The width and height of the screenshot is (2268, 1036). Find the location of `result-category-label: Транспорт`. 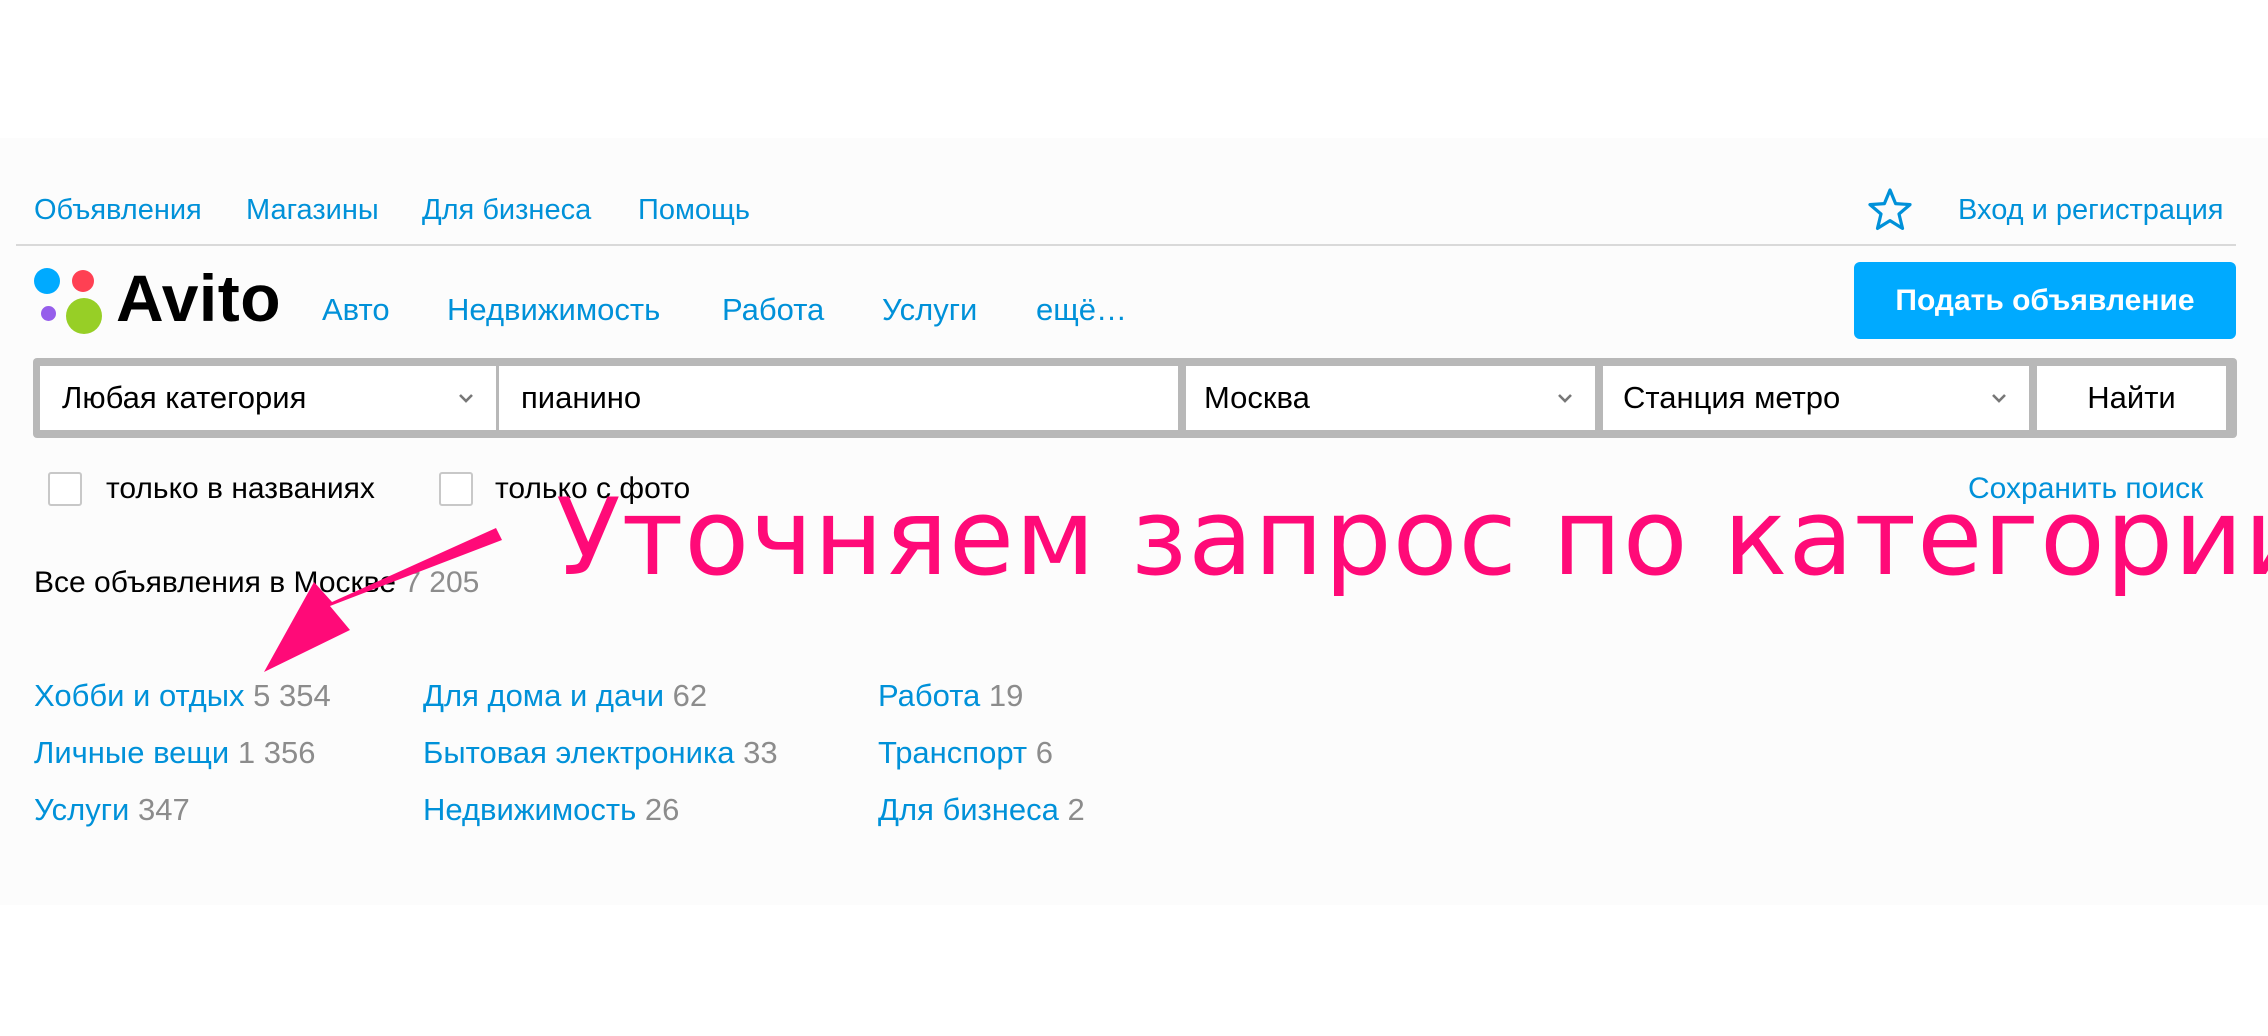

result-category-label: Транспорт is located at coordinates (952, 752).